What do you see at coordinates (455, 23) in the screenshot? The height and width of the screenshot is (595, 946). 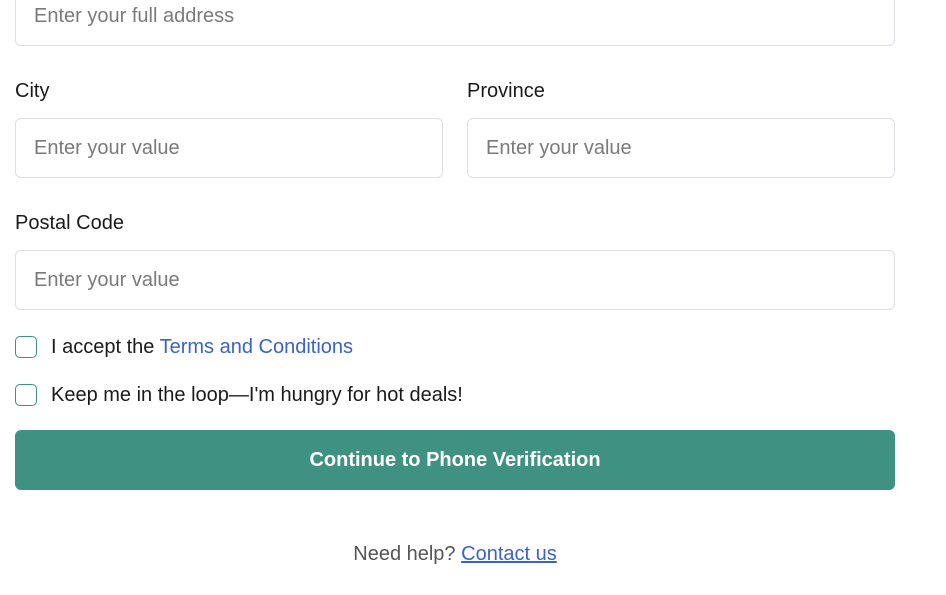 I see `address-input` at bounding box center [455, 23].